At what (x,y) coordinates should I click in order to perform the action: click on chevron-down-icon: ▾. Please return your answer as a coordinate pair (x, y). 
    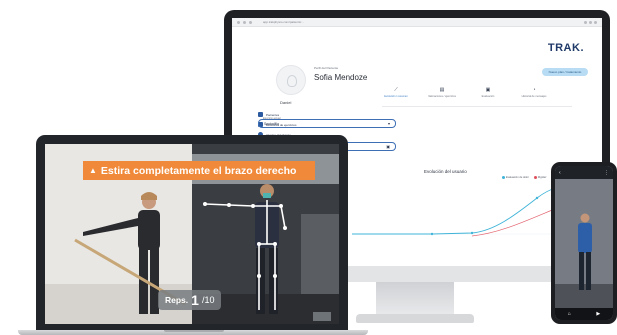
    Looking at the image, I should click on (388, 123).